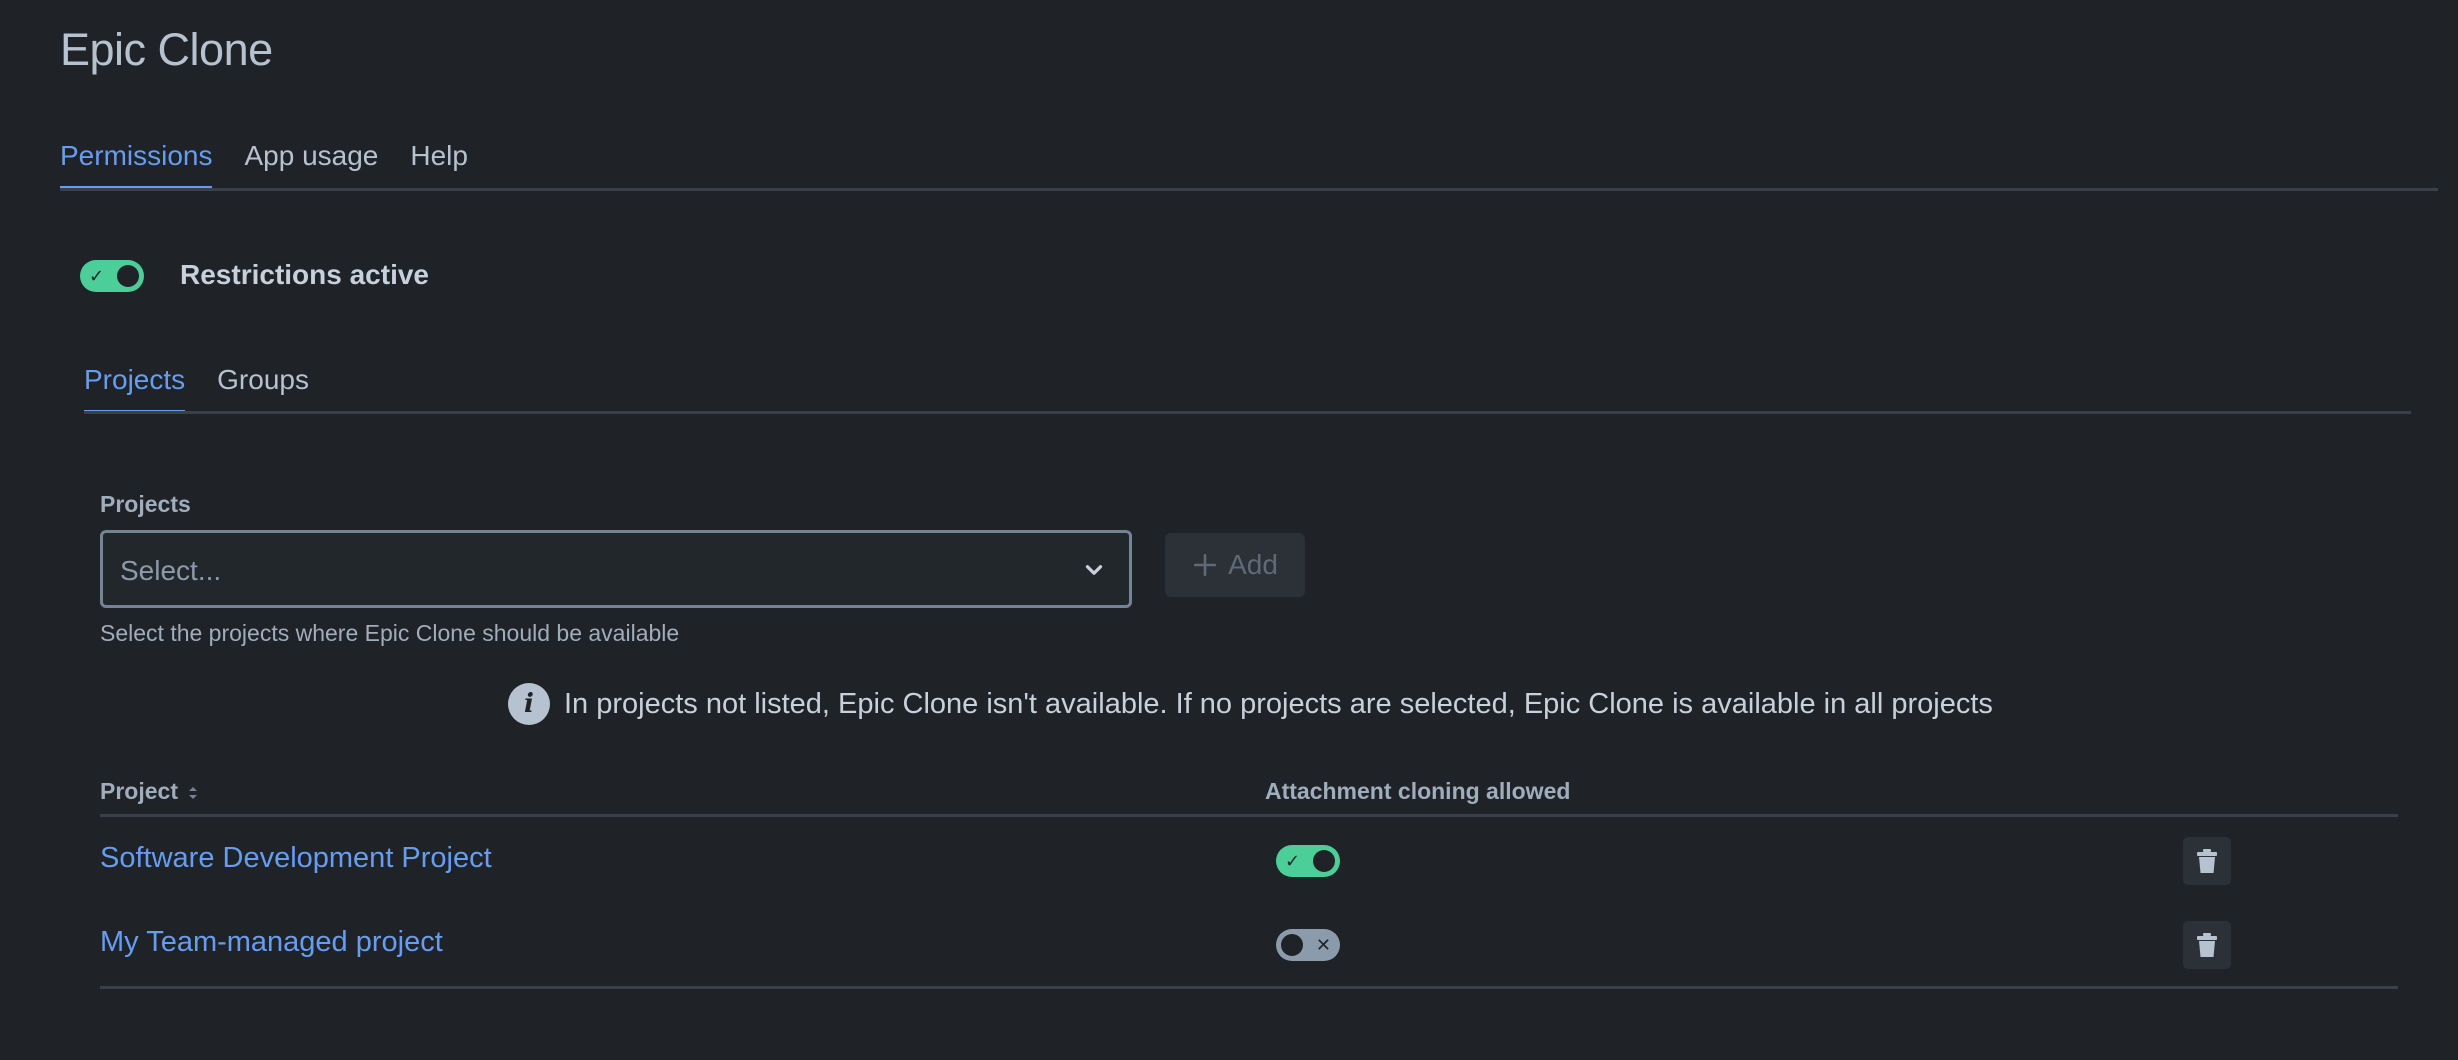 This screenshot has height=1060, width=2458. I want to click on table-bottom-divider, so click(1249, 987).